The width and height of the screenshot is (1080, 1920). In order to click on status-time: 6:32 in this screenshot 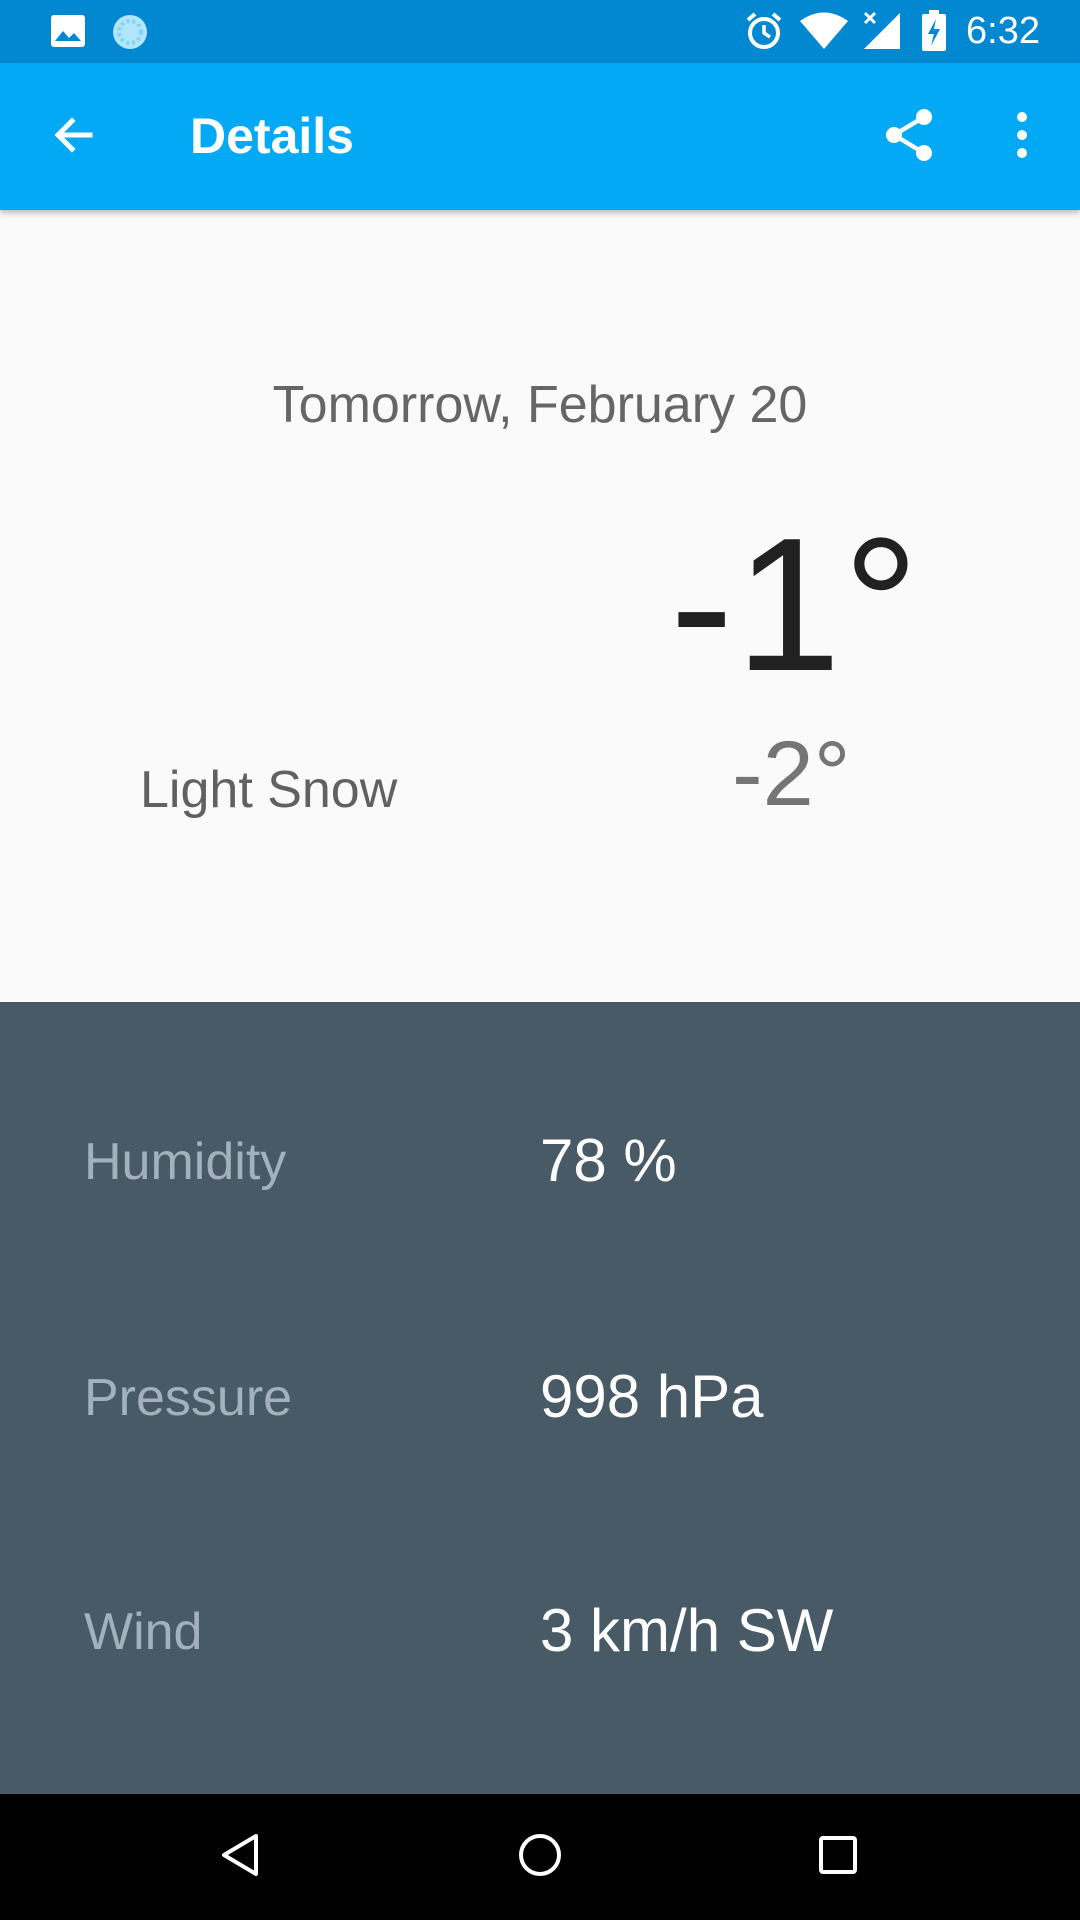, I will do `click(1003, 31)`.